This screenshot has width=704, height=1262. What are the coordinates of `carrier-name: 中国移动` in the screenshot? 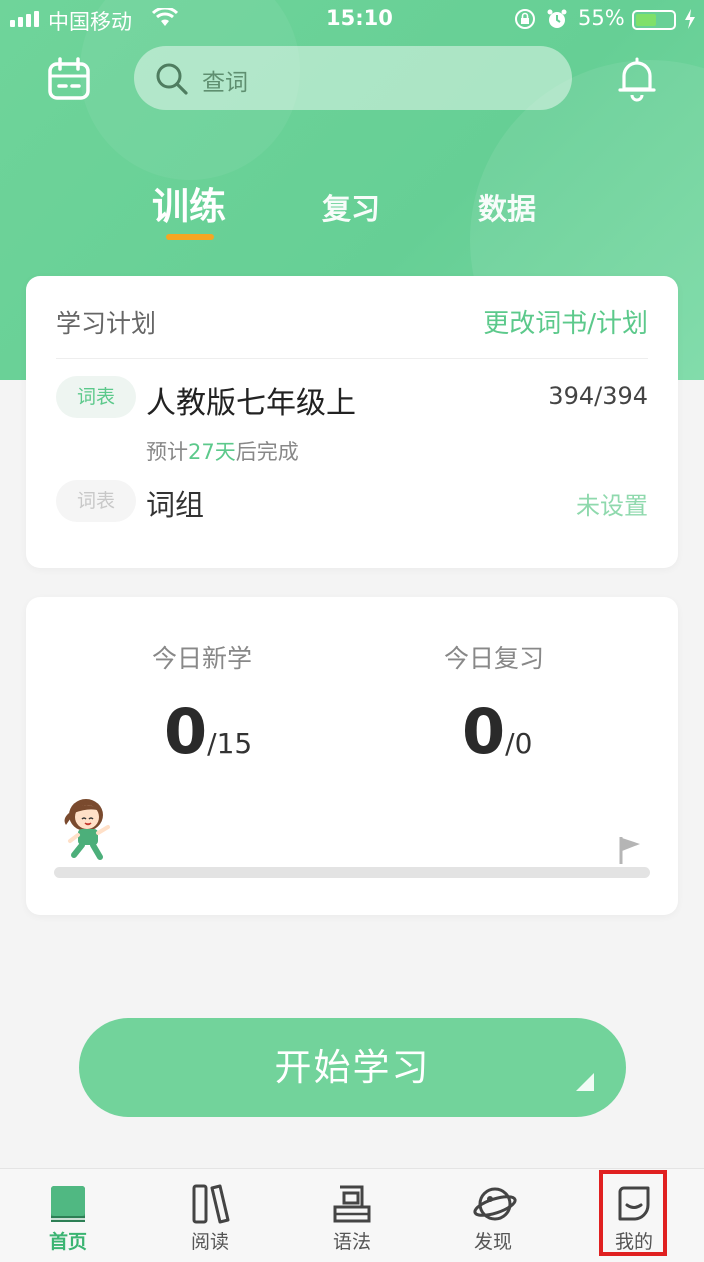 It's located at (90, 22).